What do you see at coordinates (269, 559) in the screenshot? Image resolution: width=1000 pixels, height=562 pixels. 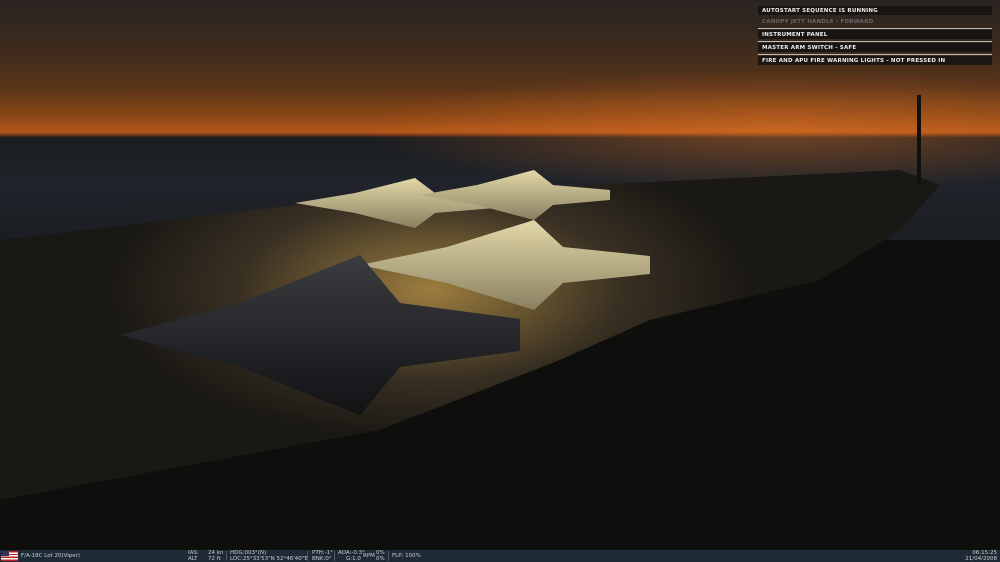 I see `location: LOC:25°33'53"N 52°46'40"E` at bounding box center [269, 559].